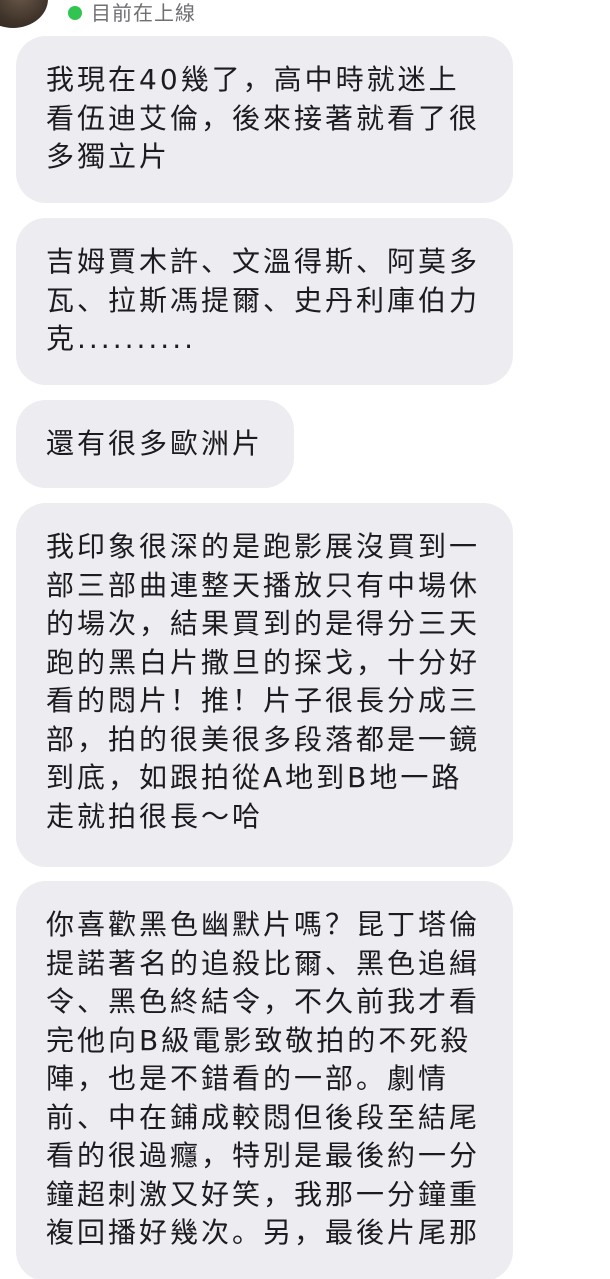  I want to click on message-bubble: 我現在40幾了，高中時就迷上 看伍迪艾倫，後來接著就看了很 多獨立片, so click(264, 119).